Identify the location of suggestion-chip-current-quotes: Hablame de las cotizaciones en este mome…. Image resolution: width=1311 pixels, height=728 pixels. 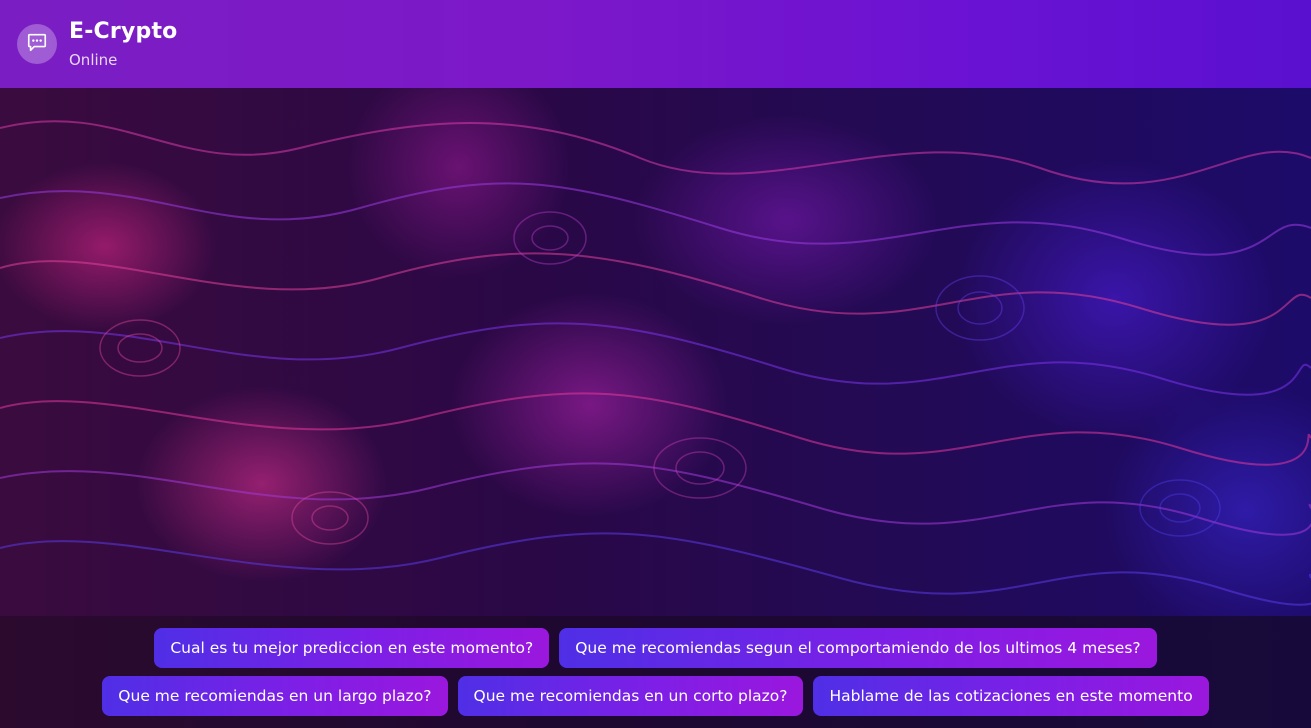
(1011, 696).